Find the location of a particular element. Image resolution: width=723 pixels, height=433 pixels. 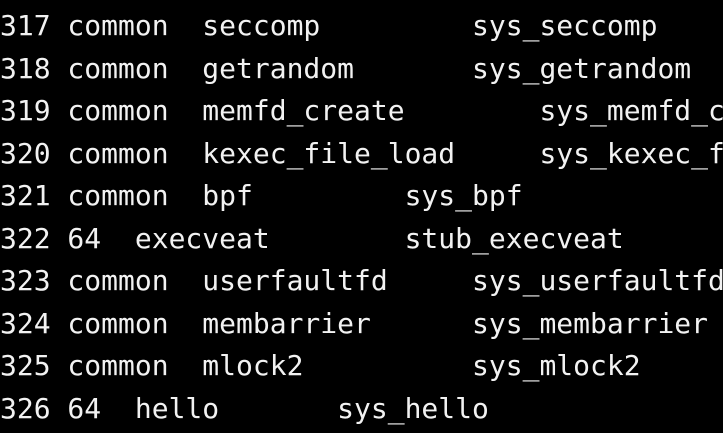

terminal-line: 321 common bpf sys_bpf is located at coordinates (261, 195).